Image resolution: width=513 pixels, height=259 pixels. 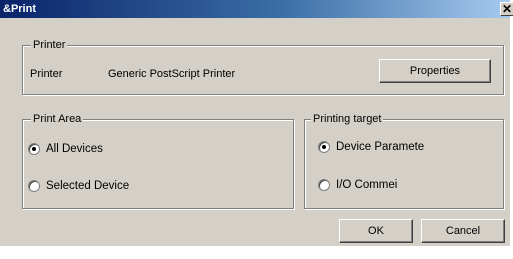 I want to click on printer-name: Generic PostScript Printer, so click(x=172, y=74).